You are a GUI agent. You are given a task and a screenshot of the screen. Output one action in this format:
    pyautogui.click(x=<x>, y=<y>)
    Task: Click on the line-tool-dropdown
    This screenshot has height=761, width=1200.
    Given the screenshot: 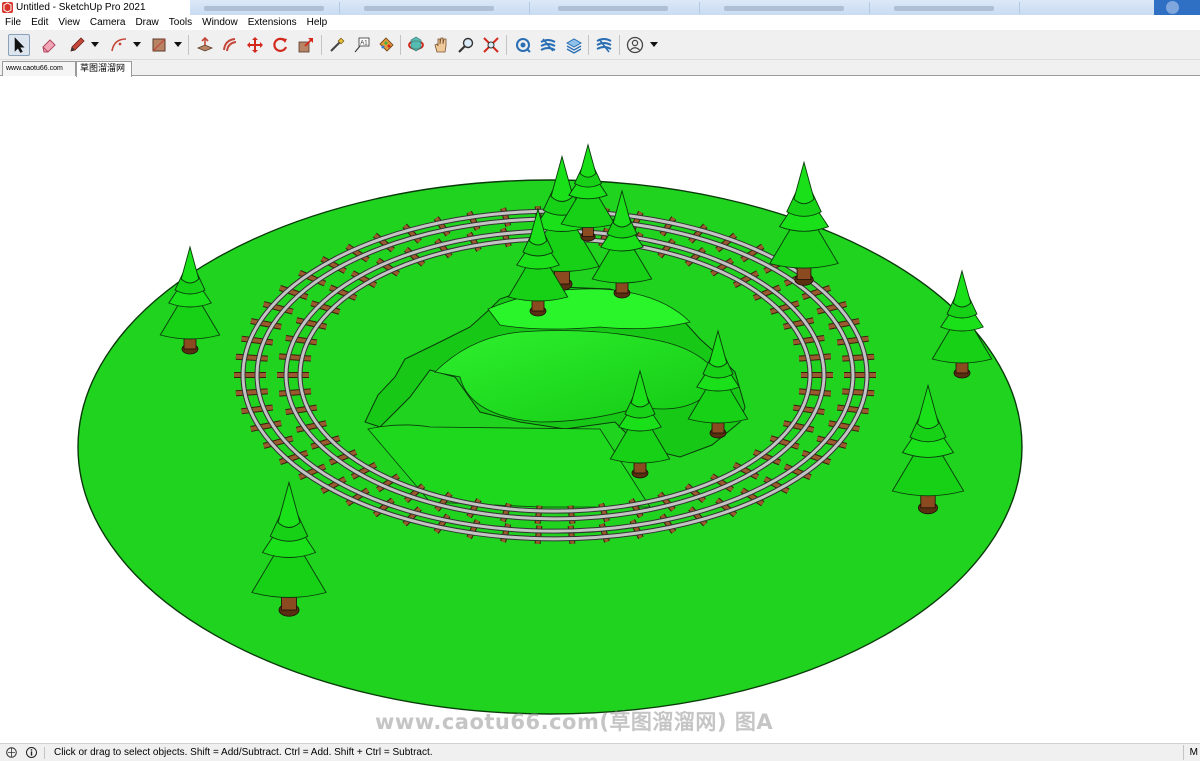 What is the action you would take?
    pyautogui.click(x=95, y=45)
    